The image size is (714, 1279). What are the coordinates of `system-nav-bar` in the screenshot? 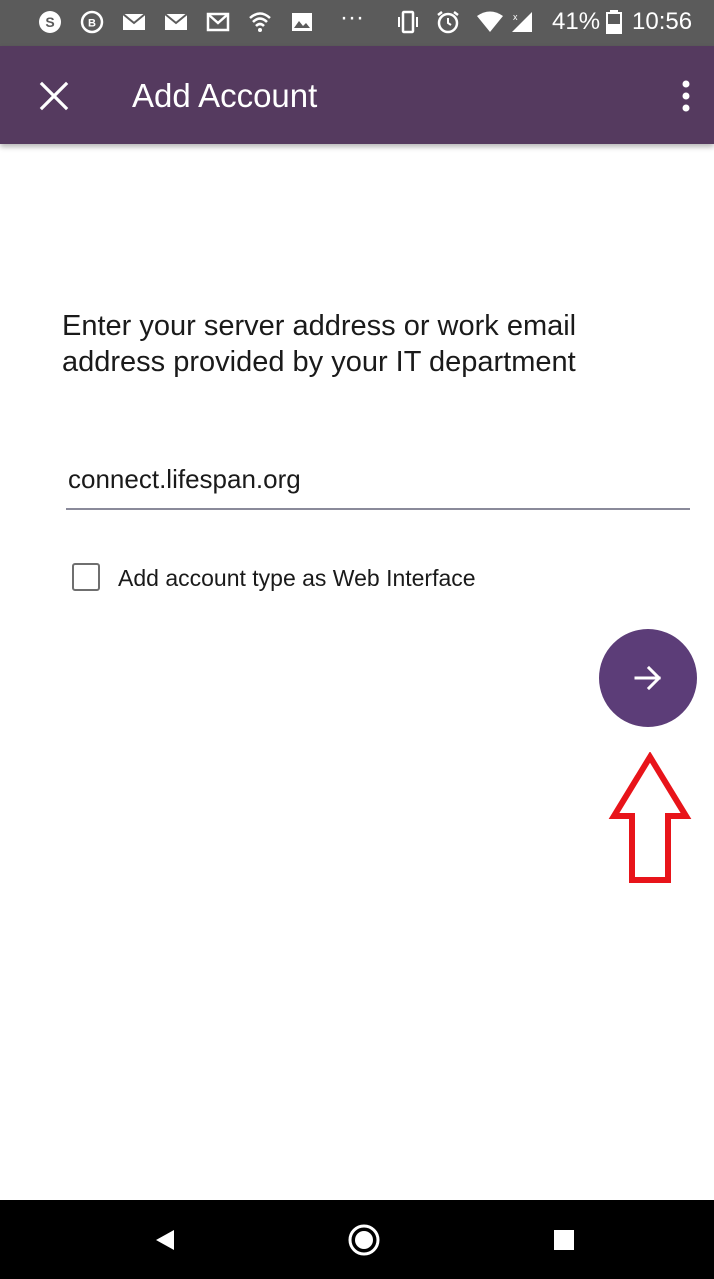 It's located at (357, 1239).